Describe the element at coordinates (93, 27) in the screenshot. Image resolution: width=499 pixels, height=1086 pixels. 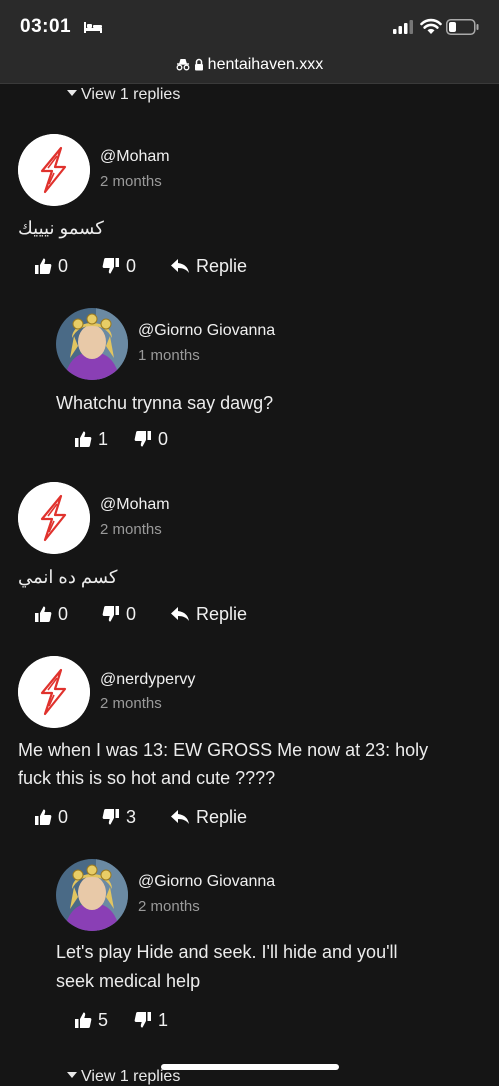
I see `sleep-focus-icon` at that location.